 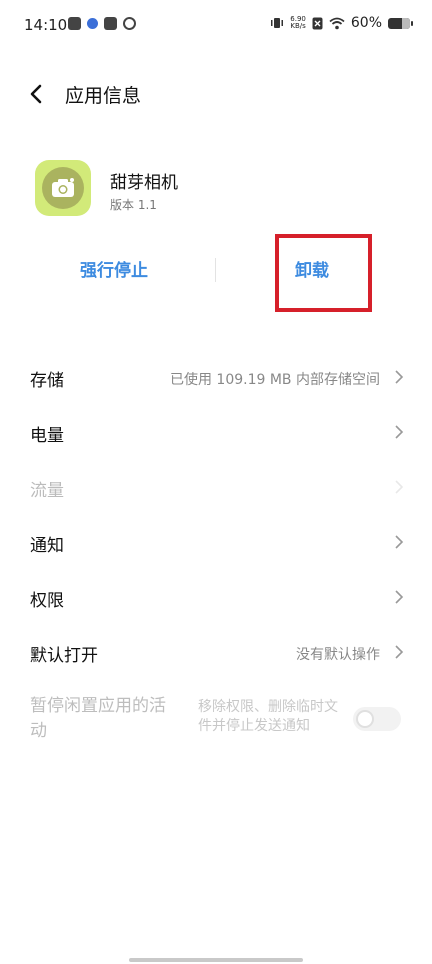 I want to click on no-sim-icon, so click(x=317, y=23).